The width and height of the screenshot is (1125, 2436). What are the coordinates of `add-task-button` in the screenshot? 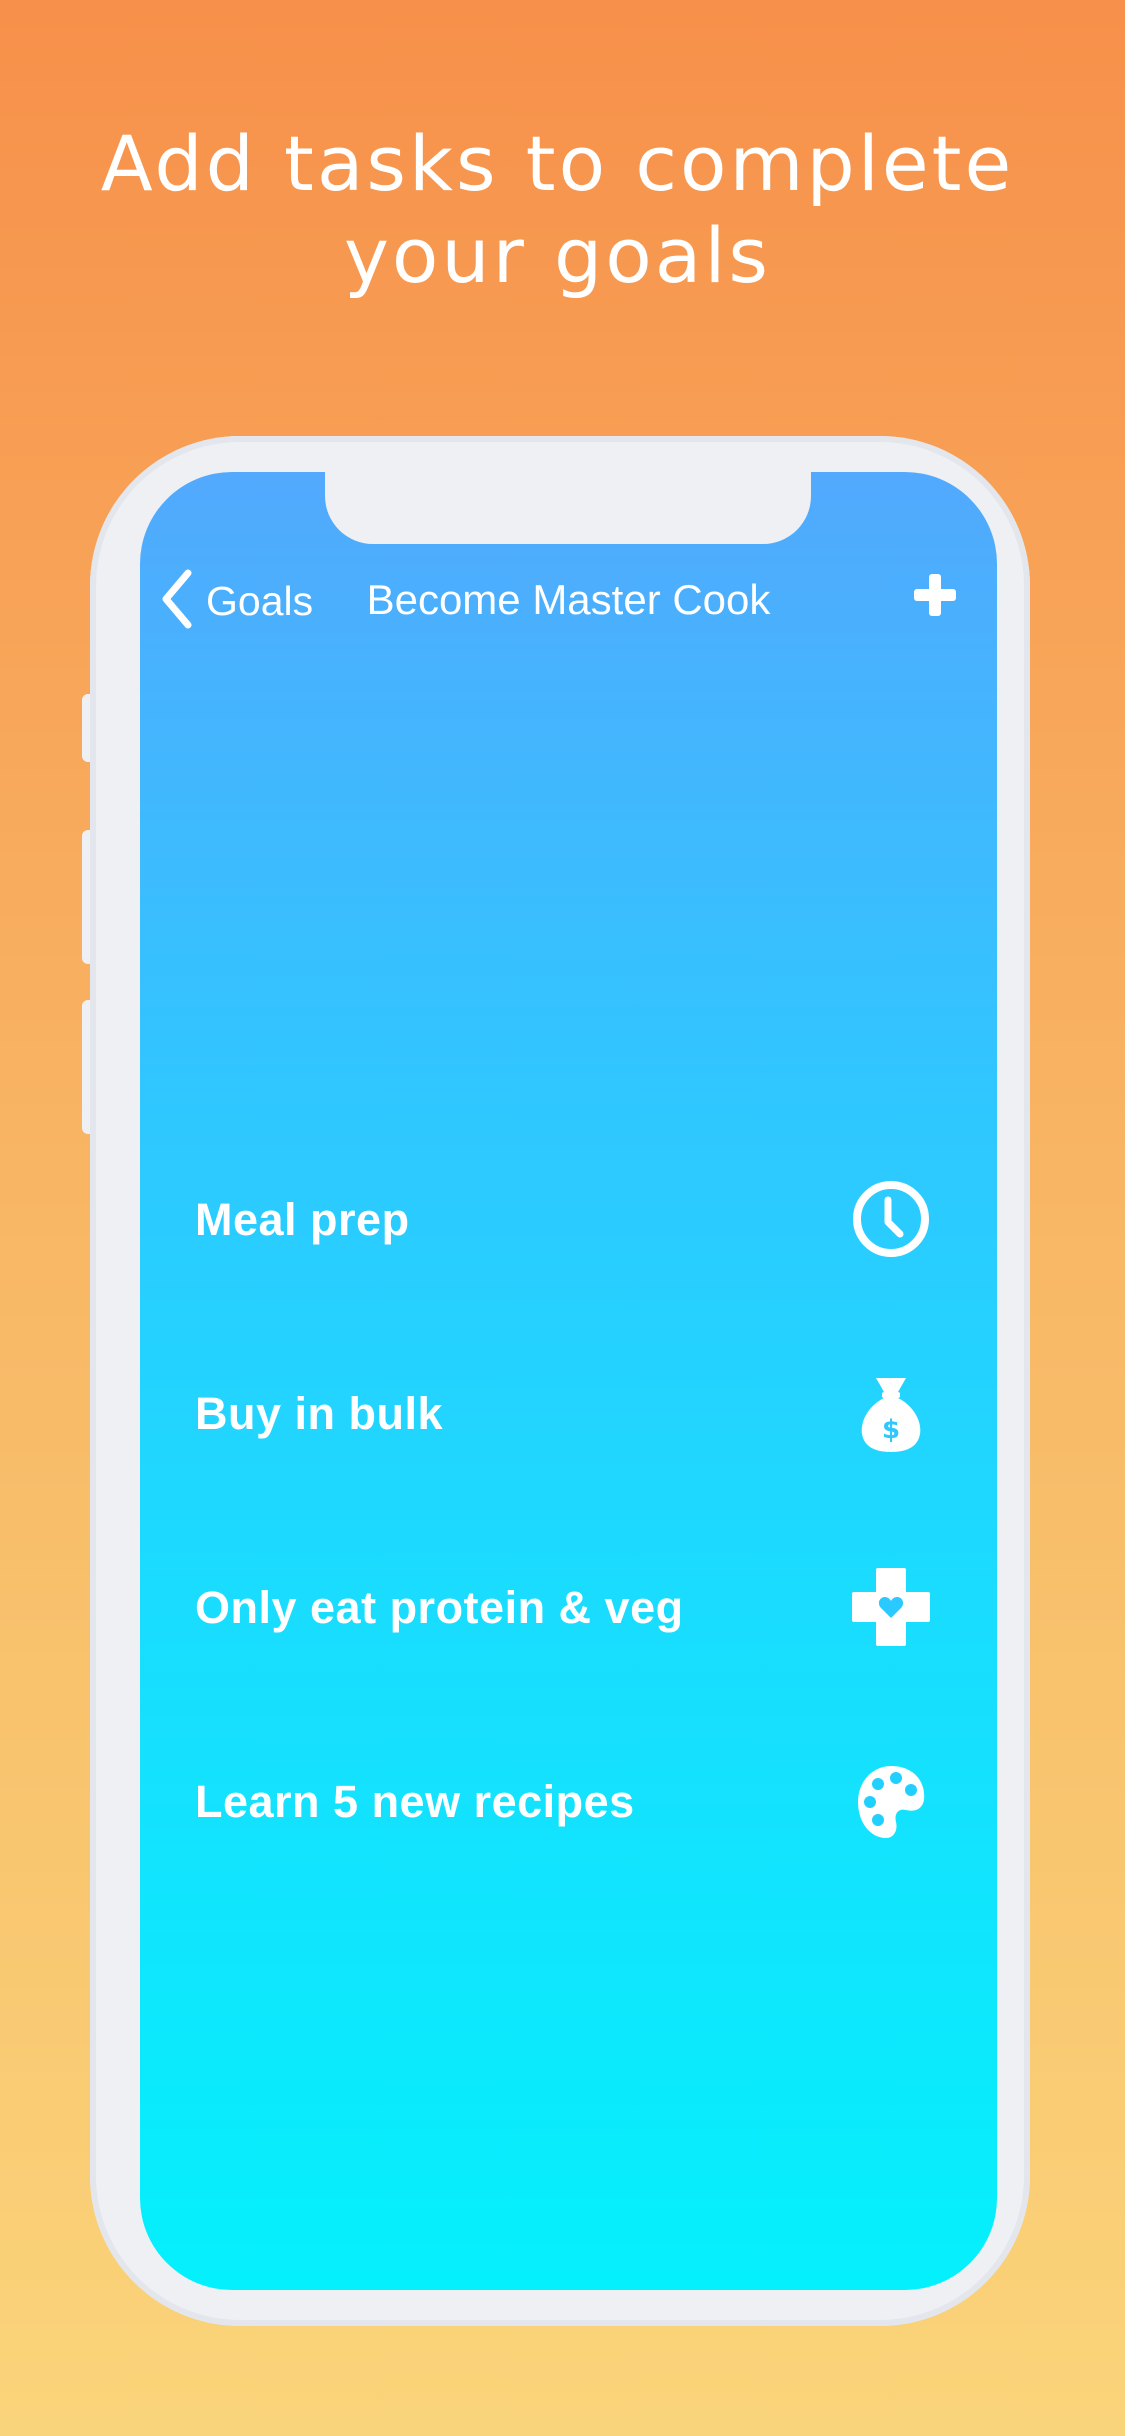 It's located at (935, 595).